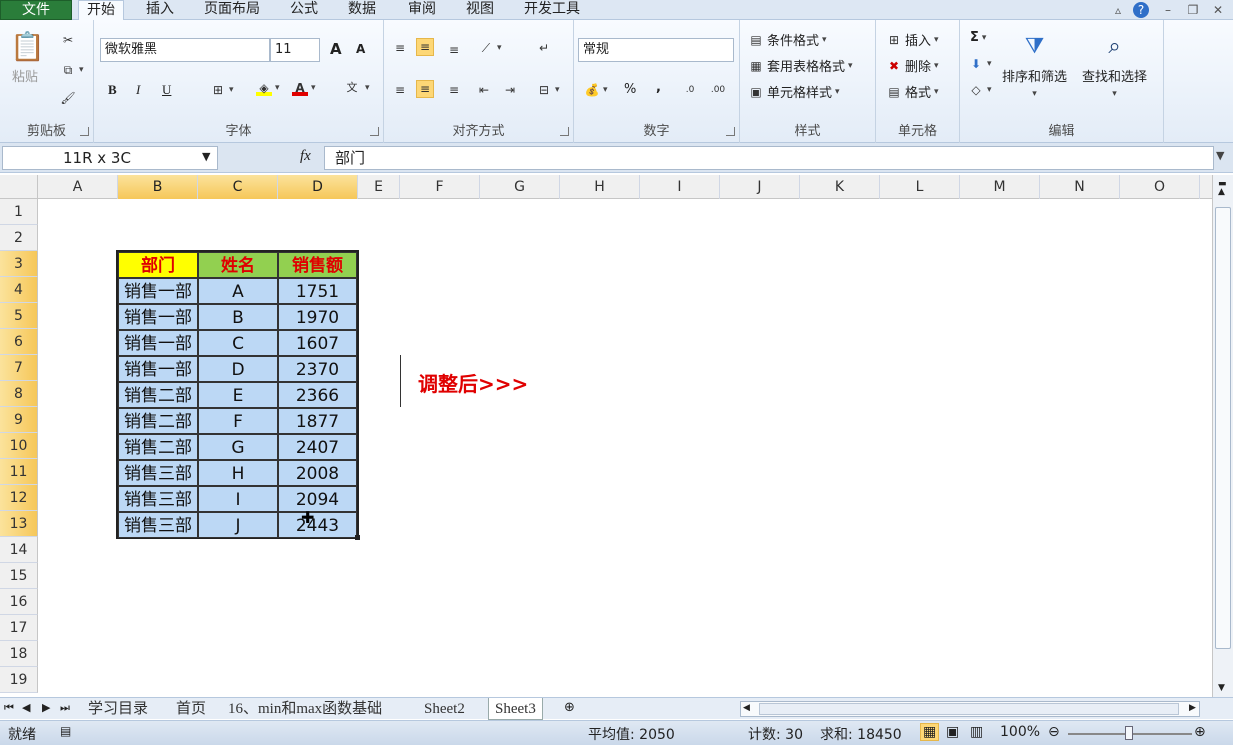 The image size is (1233, 745). I want to click on column-header-l: L, so click(920, 187).